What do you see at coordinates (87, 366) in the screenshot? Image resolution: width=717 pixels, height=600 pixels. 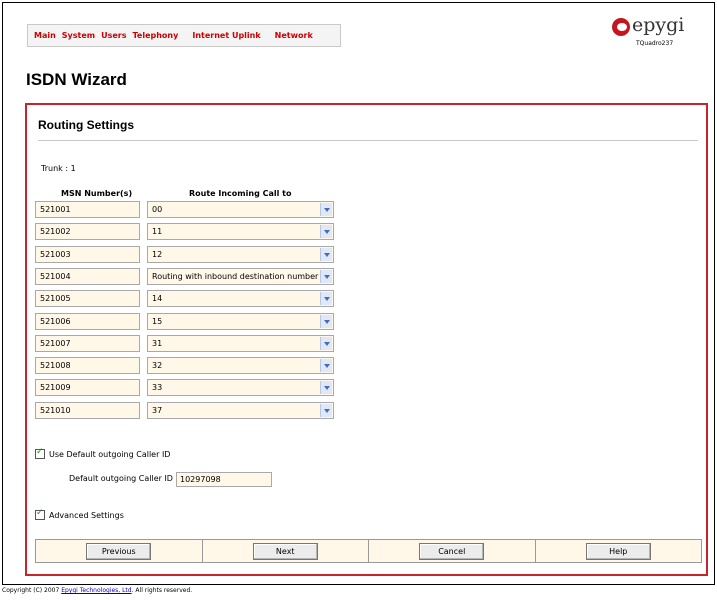 I see `msn-number-input: 521008` at bounding box center [87, 366].